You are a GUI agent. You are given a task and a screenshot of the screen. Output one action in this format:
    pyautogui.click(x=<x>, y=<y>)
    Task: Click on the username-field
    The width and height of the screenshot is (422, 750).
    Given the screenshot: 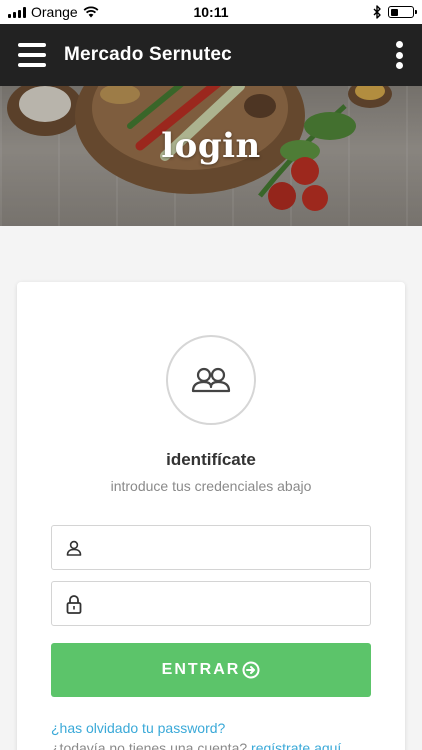 What is the action you would take?
    pyautogui.click(x=211, y=547)
    